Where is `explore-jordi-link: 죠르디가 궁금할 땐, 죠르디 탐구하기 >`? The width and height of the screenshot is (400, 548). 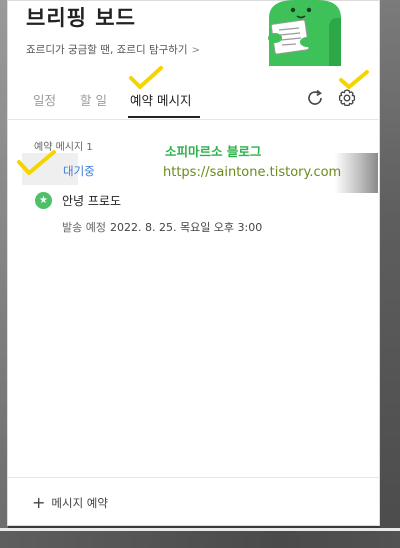 explore-jordi-link: 죠르디가 궁금할 땐, 죠르디 탐구하기 > is located at coordinates (113, 49).